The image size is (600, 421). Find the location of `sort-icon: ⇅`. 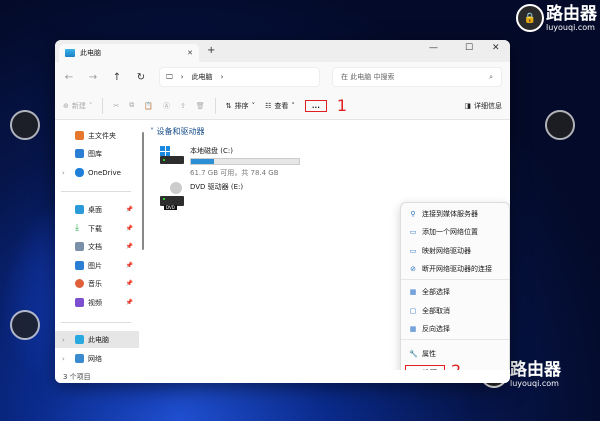

sort-icon: ⇅ is located at coordinates (228, 105).